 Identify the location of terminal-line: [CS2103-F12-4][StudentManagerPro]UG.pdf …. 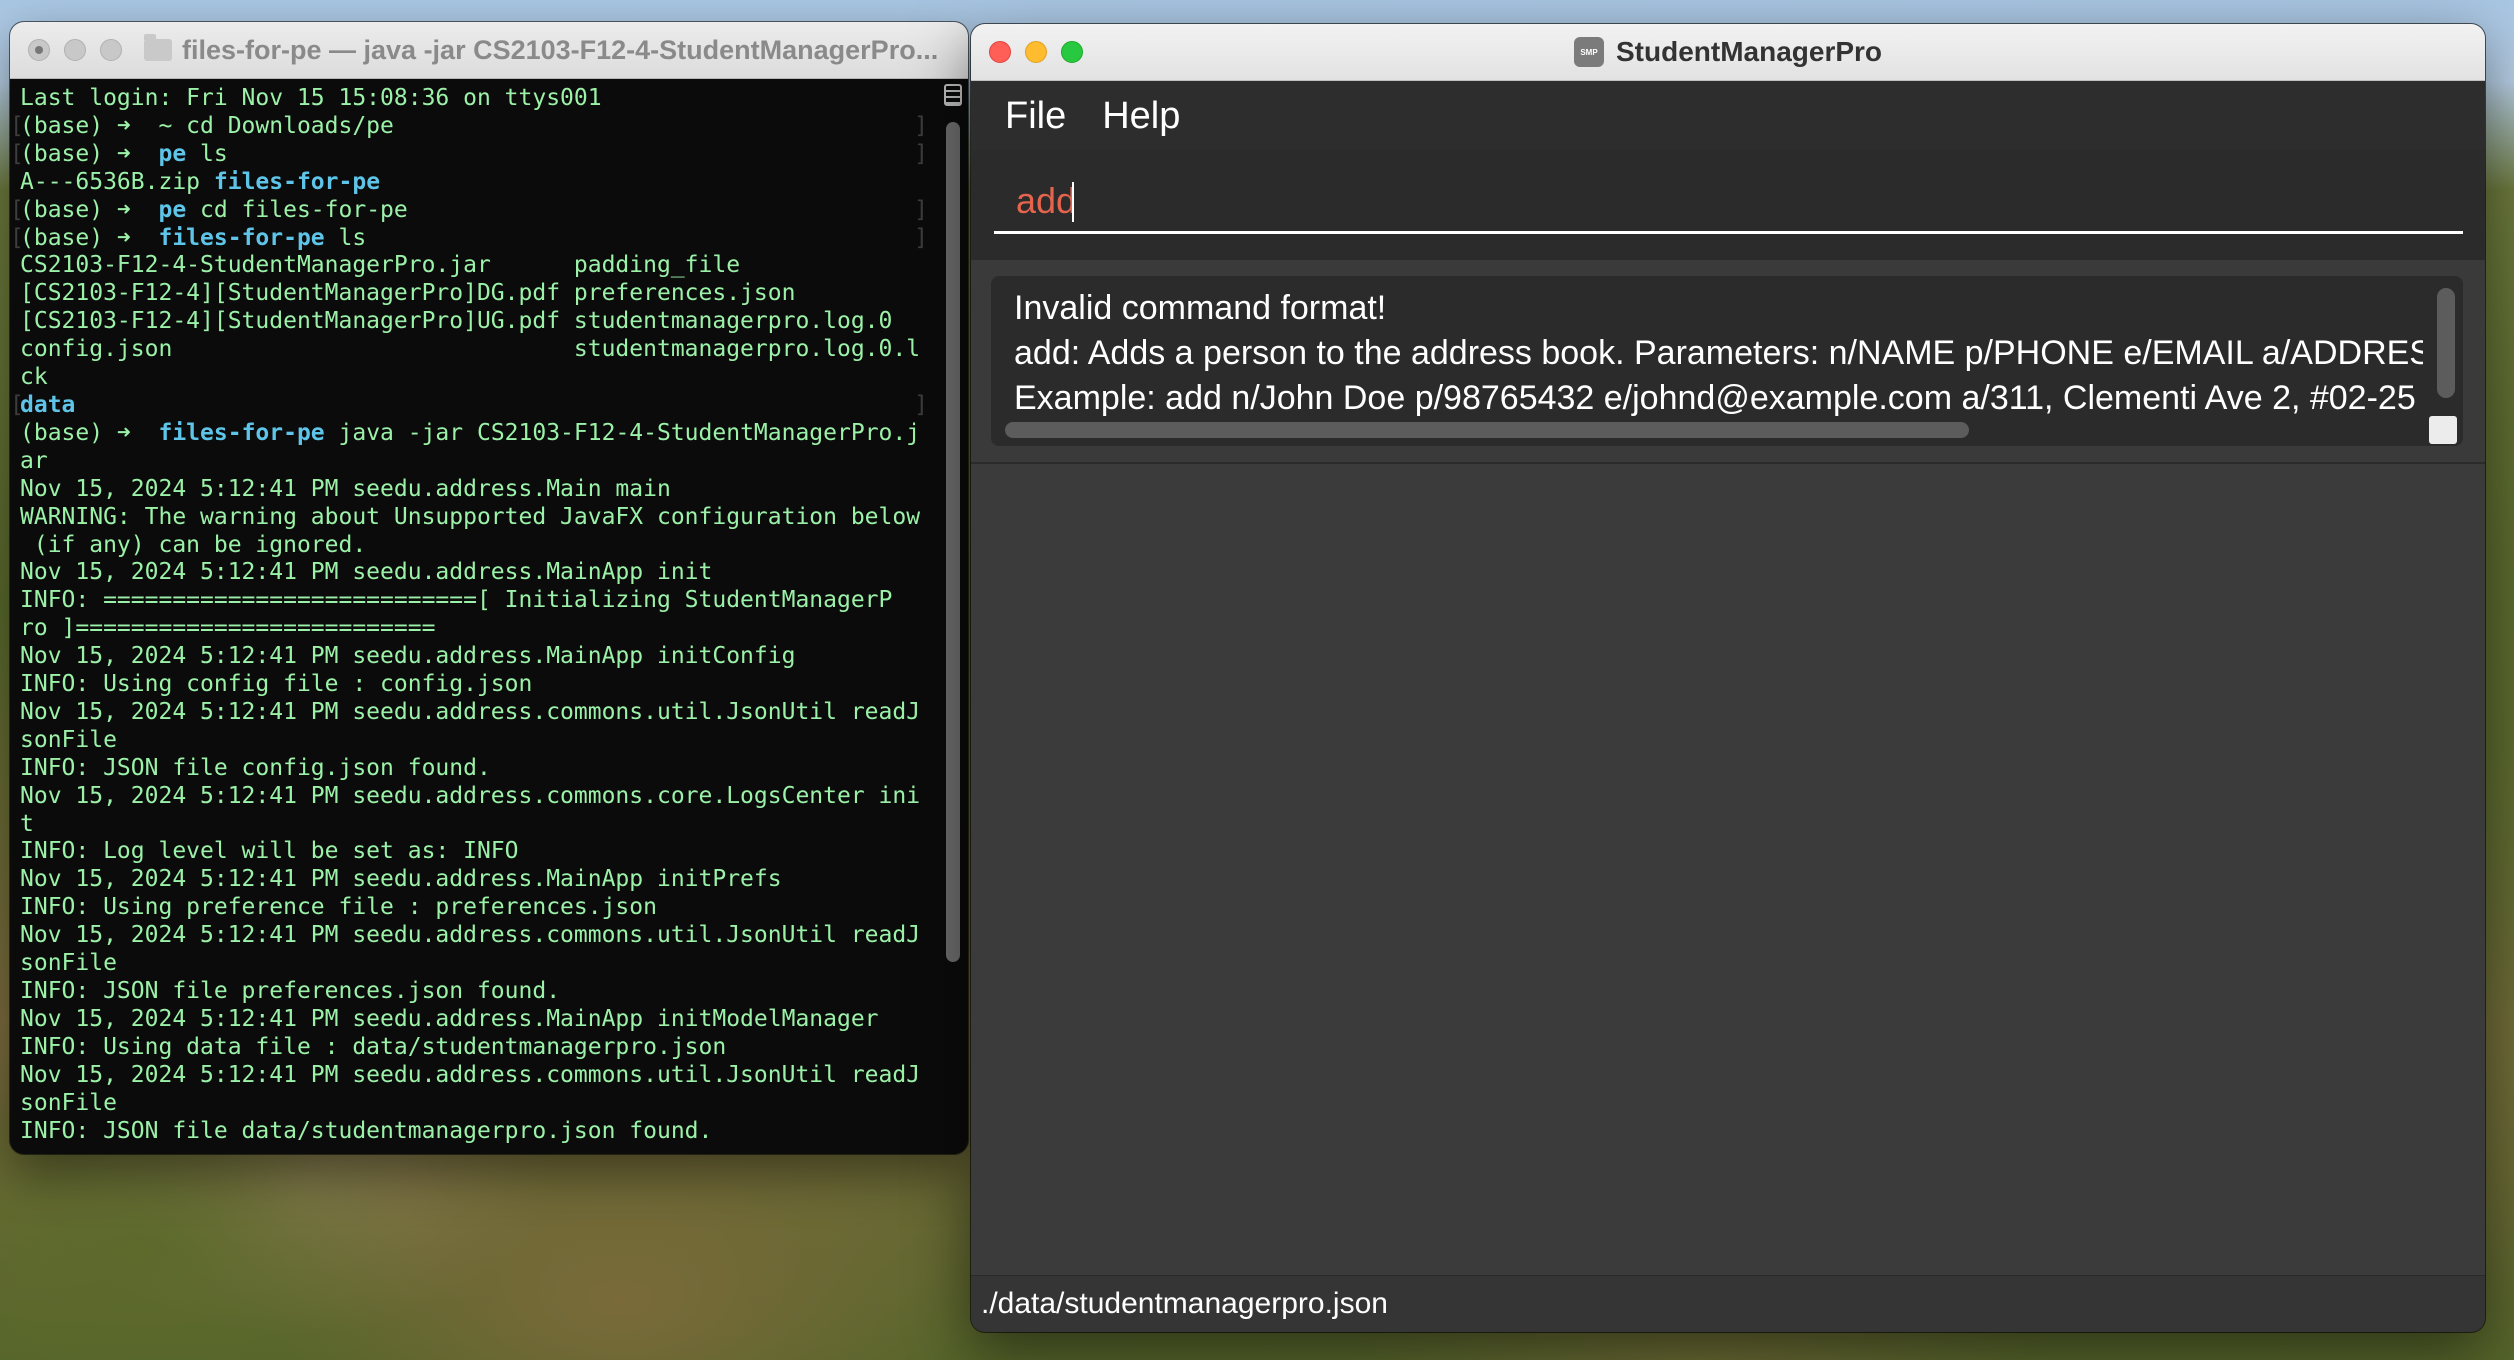
(478, 322).